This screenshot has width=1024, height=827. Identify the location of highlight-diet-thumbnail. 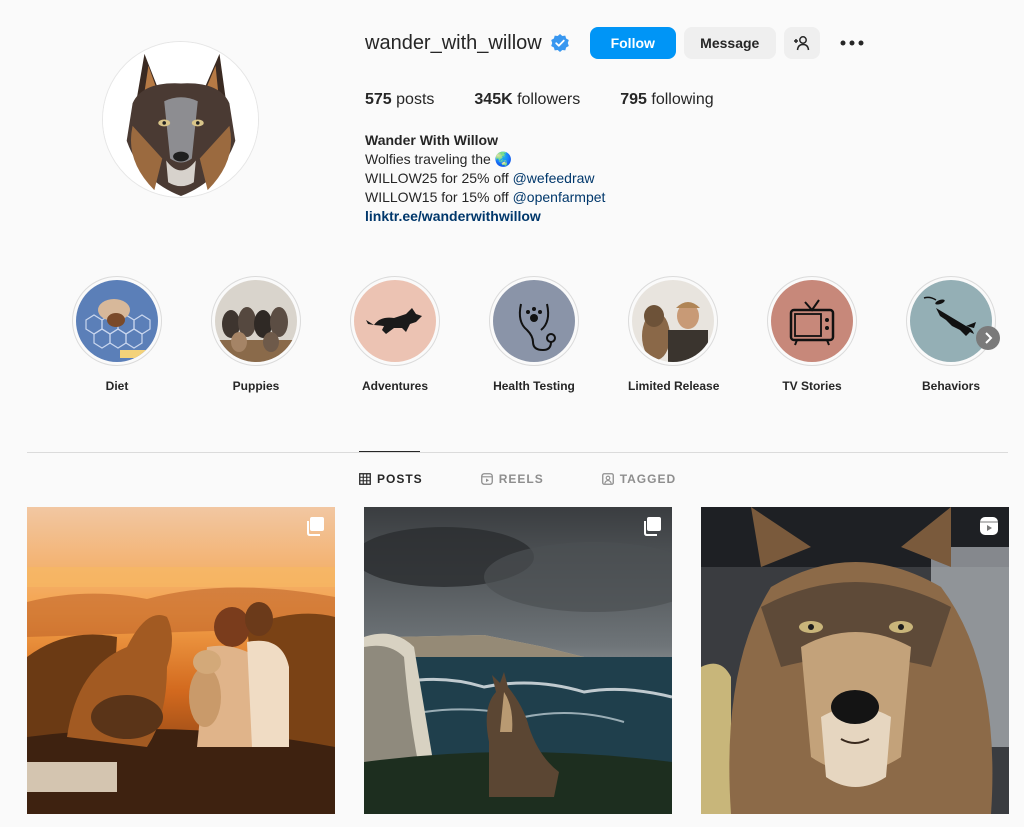
(117, 321).